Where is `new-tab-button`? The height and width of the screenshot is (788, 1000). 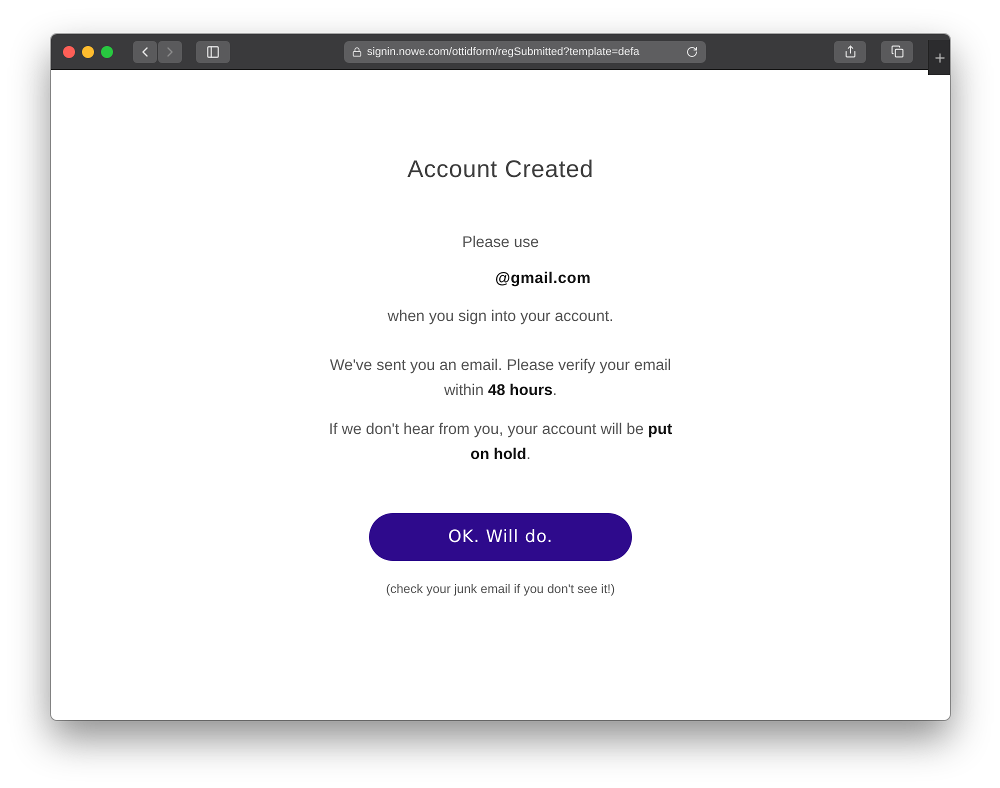
new-tab-button is located at coordinates (939, 57).